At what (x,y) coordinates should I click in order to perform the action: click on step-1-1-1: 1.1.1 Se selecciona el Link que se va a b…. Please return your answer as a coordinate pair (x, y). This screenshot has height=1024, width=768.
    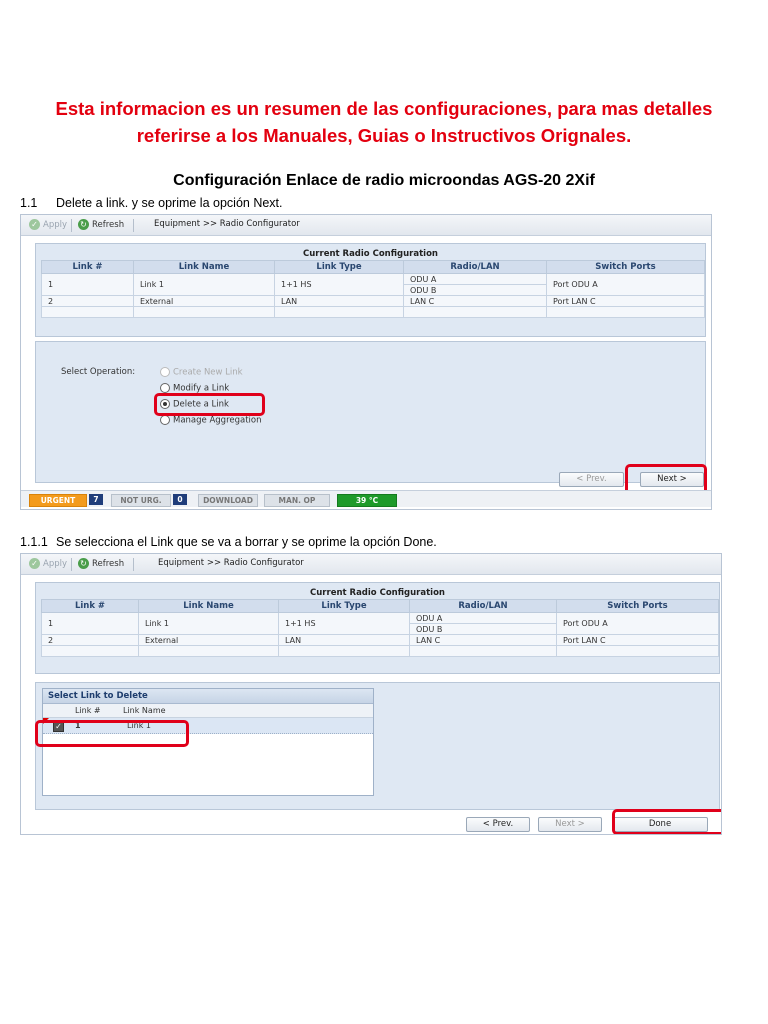
    Looking at the image, I should click on (228, 542).